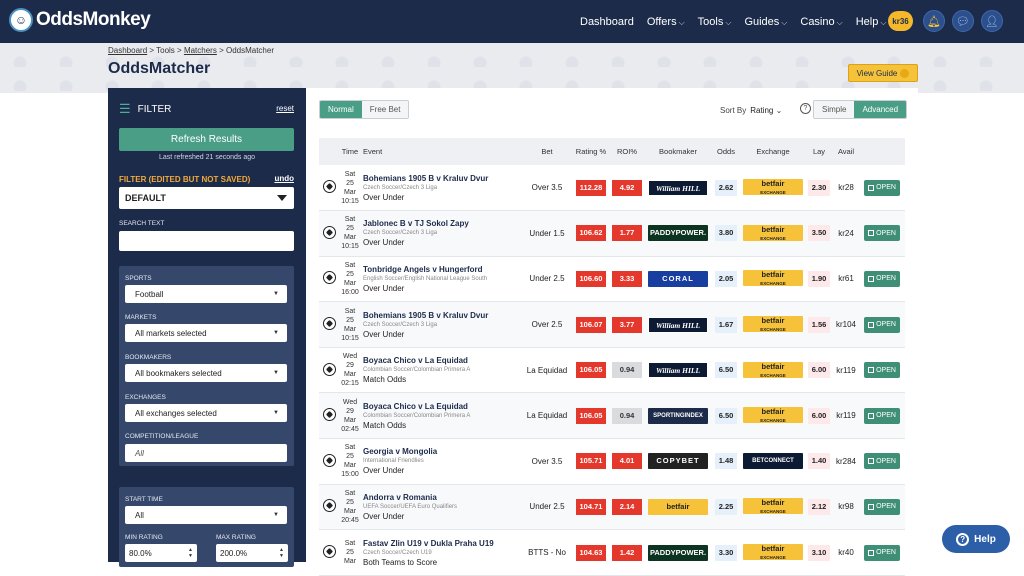 Image resolution: width=1024 pixels, height=576 pixels. What do you see at coordinates (350, 151) in the screenshot?
I see `col-time: Time` at bounding box center [350, 151].